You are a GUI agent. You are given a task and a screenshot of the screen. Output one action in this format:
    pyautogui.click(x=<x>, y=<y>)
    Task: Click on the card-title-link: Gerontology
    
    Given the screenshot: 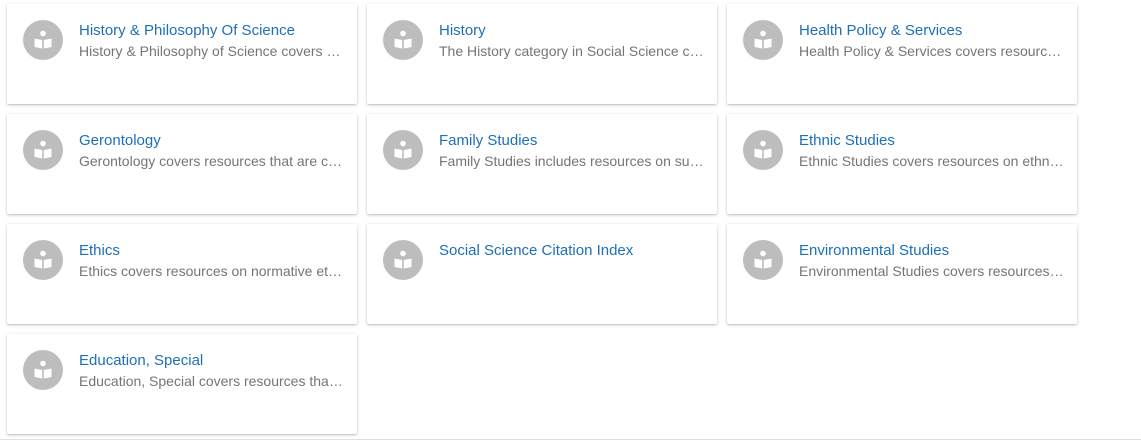 What is the action you would take?
    pyautogui.click(x=212, y=141)
    